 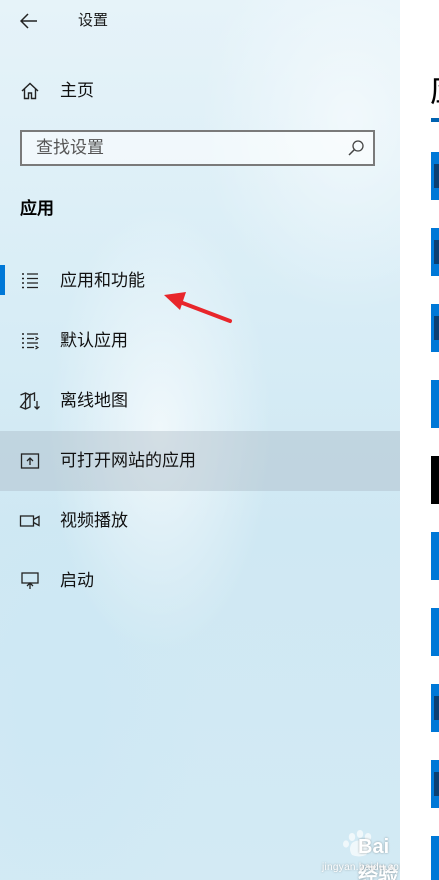 I want to click on watermark-text: Bai 经验, so click(x=378, y=858).